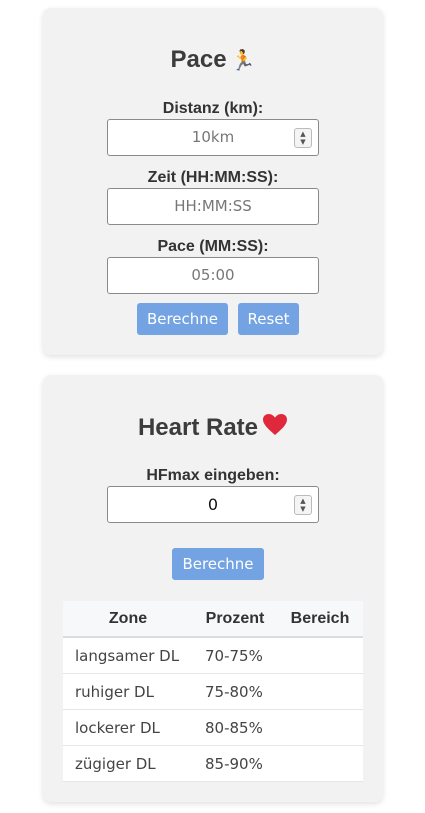 The image size is (425, 813). I want to click on pace-input: 05:00, so click(213, 275).